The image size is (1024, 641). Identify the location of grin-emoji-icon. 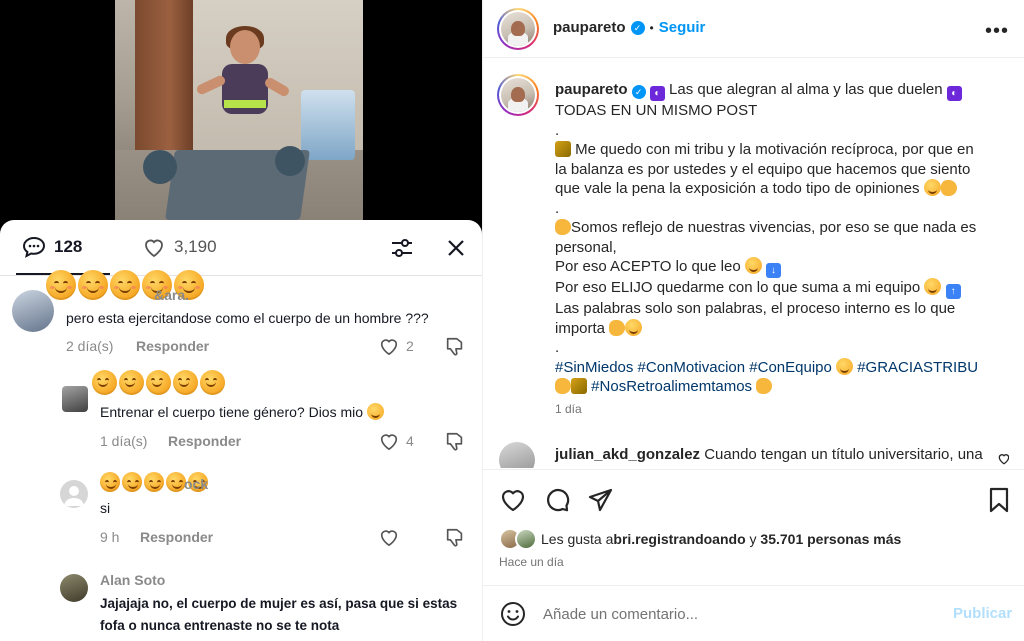
(634, 327).